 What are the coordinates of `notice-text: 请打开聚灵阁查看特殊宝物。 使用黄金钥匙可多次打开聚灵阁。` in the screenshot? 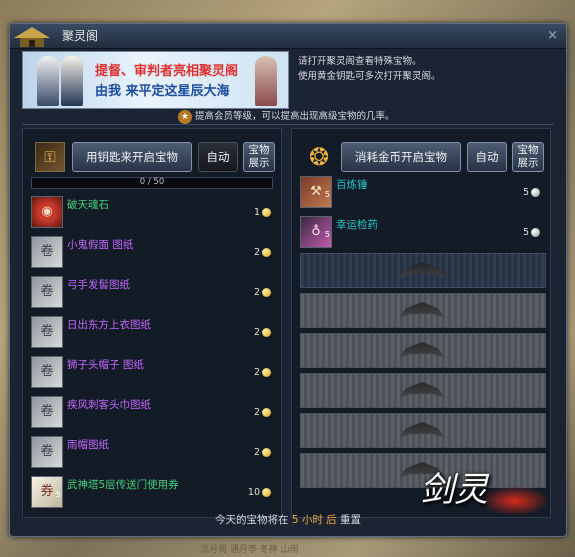 It's located at (428, 69).